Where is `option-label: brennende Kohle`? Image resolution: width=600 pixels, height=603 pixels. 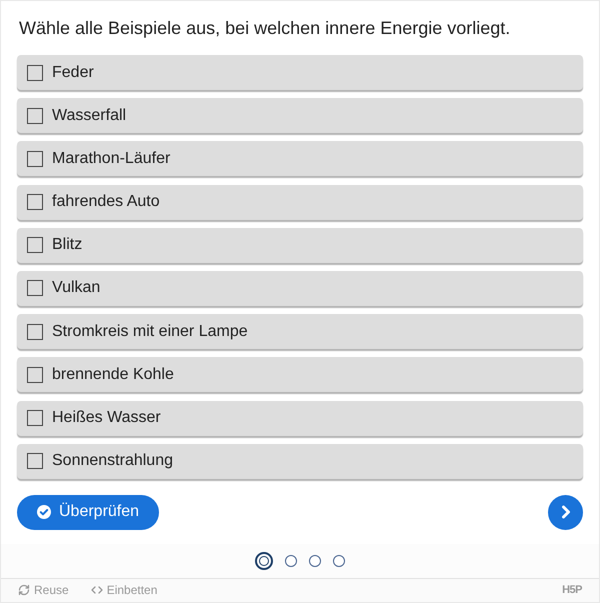
option-label: brennende Kohle is located at coordinates (113, 374).